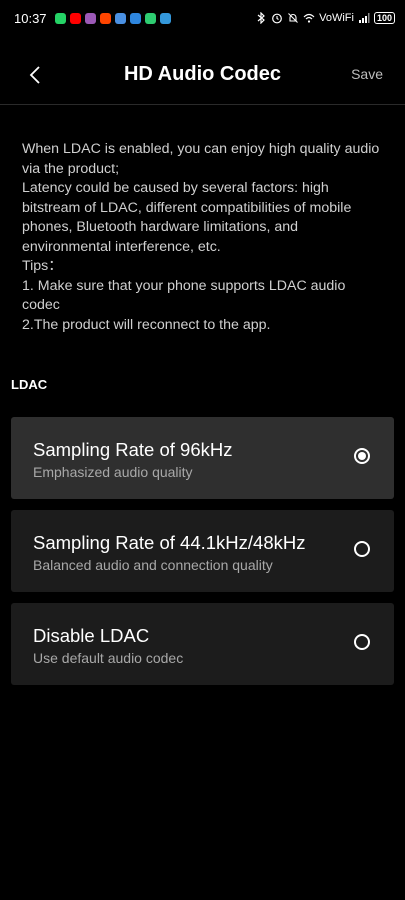 The image size is (405, 900). I want to click on option-disable-ldac: Disable LDAC Use default audio codec, so click(202, 644).